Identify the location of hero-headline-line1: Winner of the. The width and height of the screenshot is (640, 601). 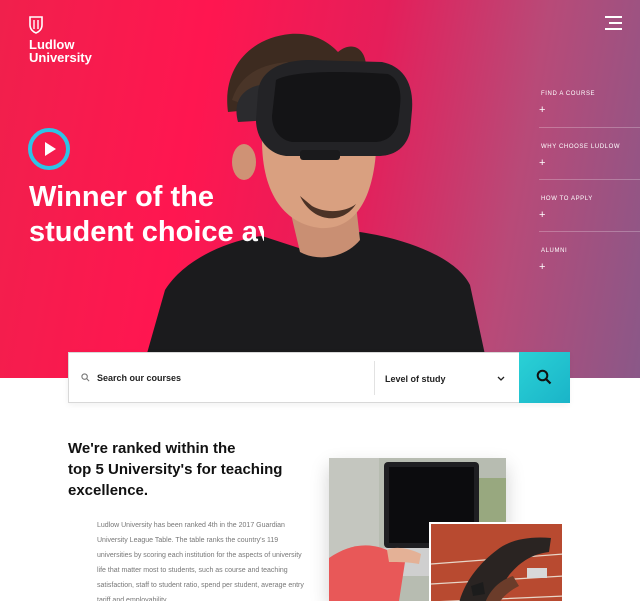
(122, 197).